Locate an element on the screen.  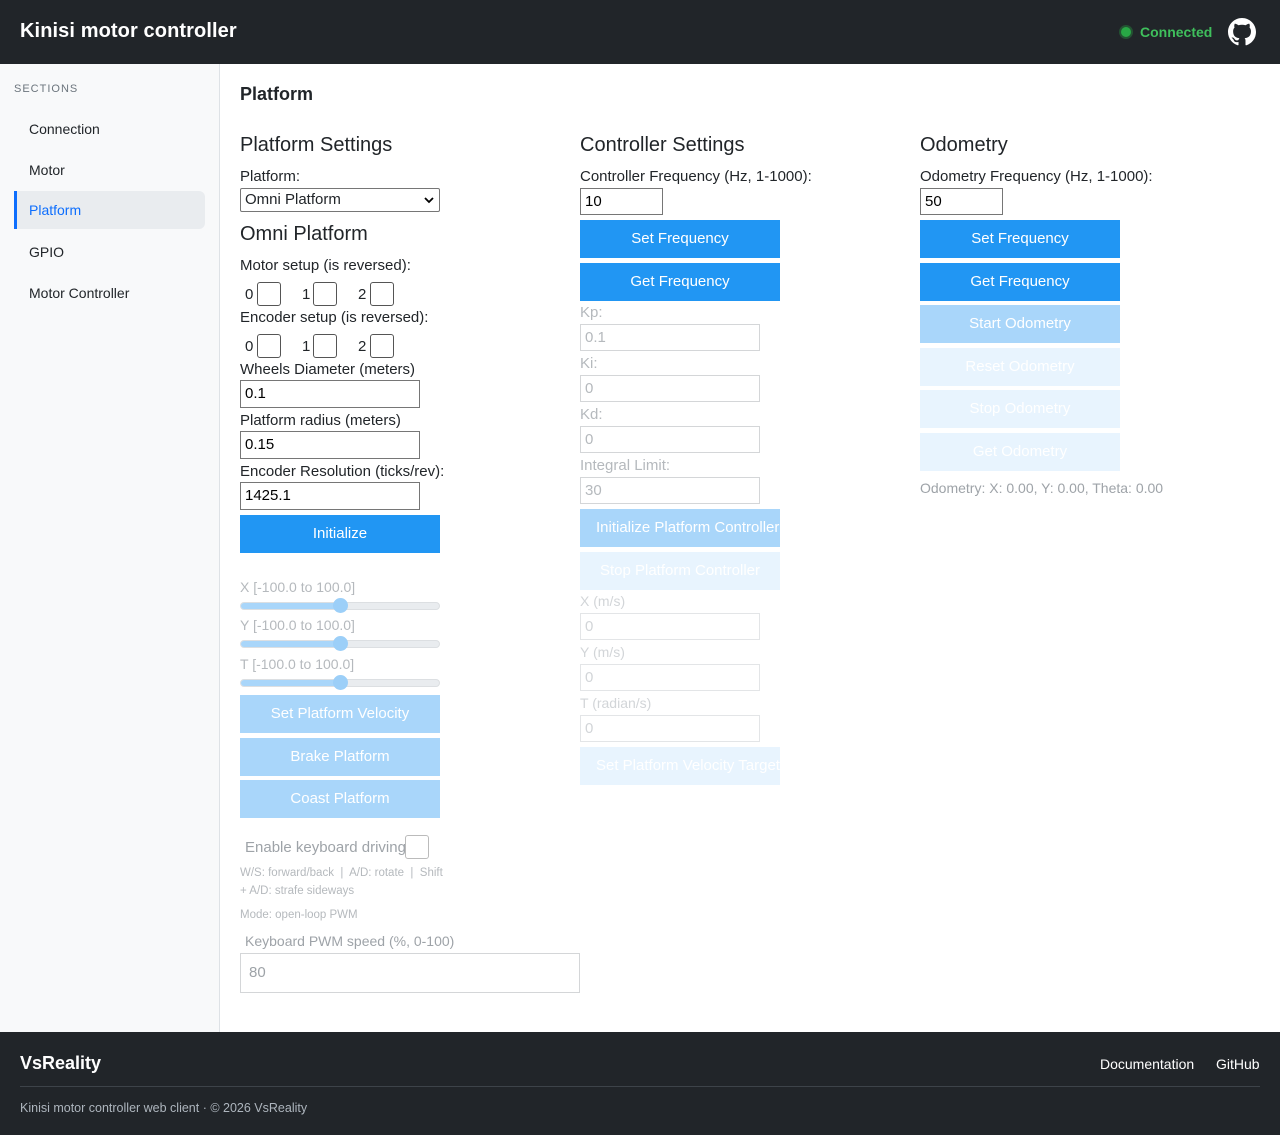
platform-select-label: Platform: is located at coordinates (270, 176).